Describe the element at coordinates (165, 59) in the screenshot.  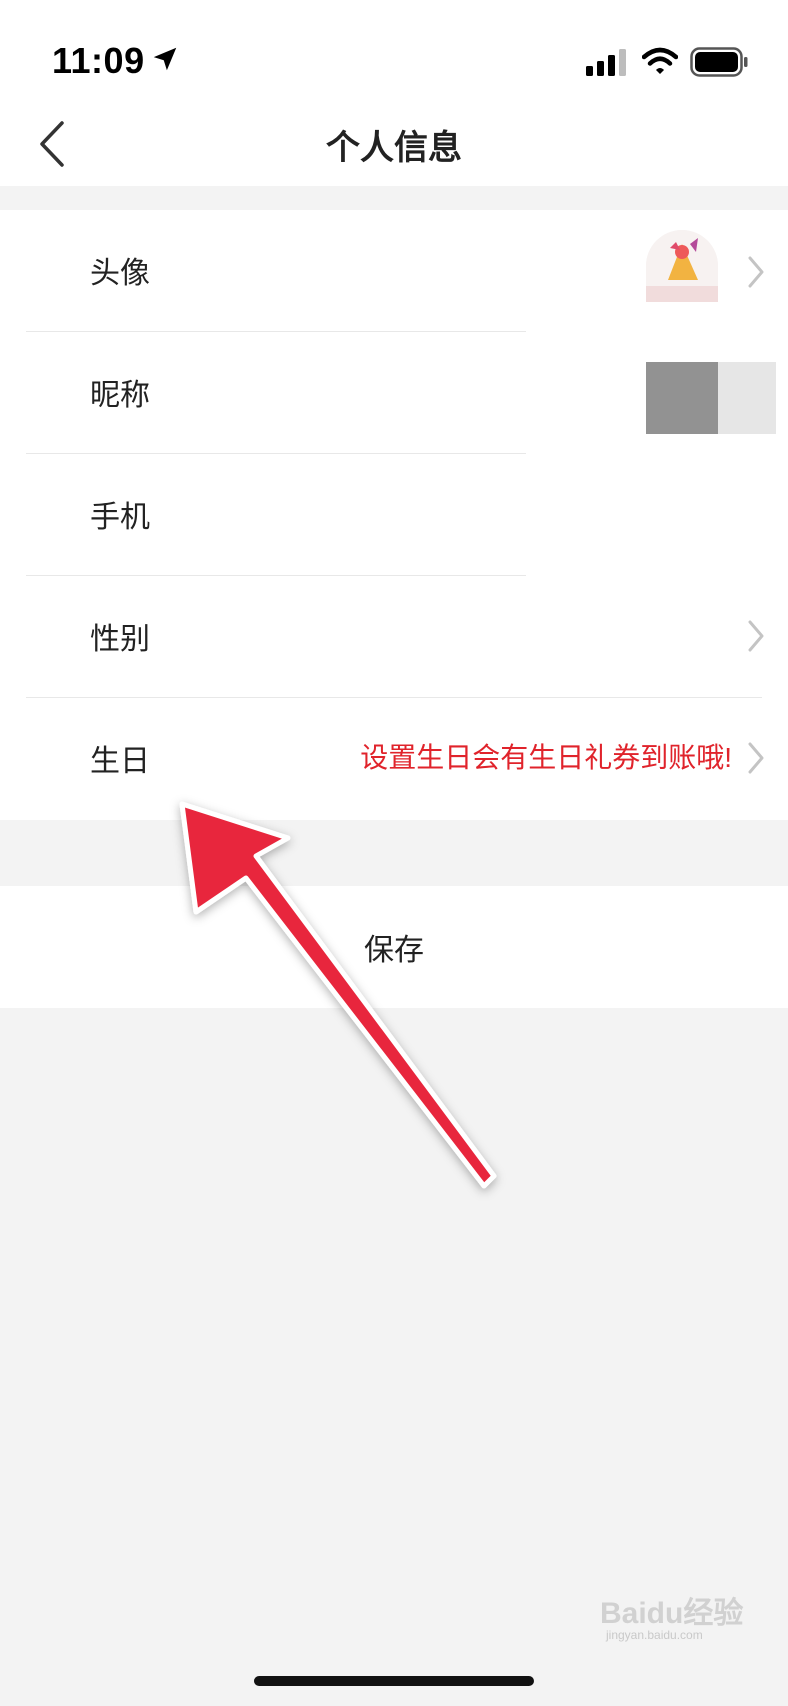
I see `location-arrow-icon` at that location.